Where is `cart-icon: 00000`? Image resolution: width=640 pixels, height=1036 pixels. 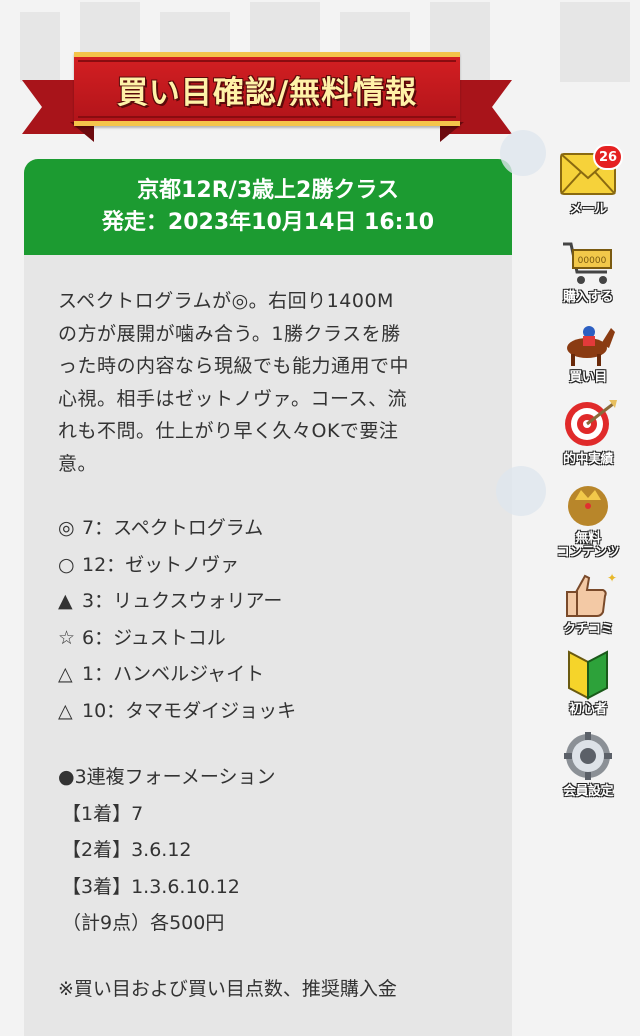 cart-icon: 00000 is located at coordinates (588, 262).